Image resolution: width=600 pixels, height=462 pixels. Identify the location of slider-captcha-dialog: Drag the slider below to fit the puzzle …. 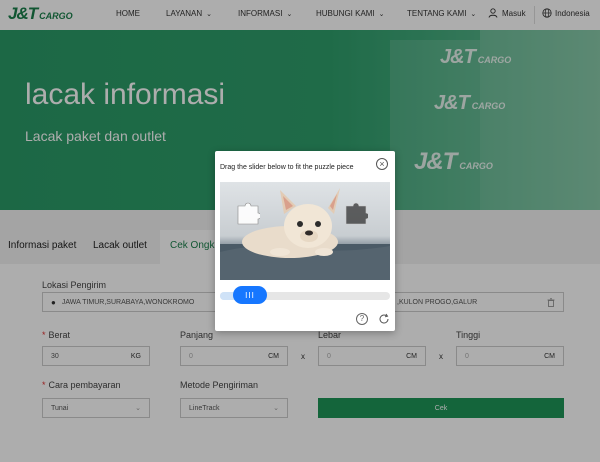
(305, 241).